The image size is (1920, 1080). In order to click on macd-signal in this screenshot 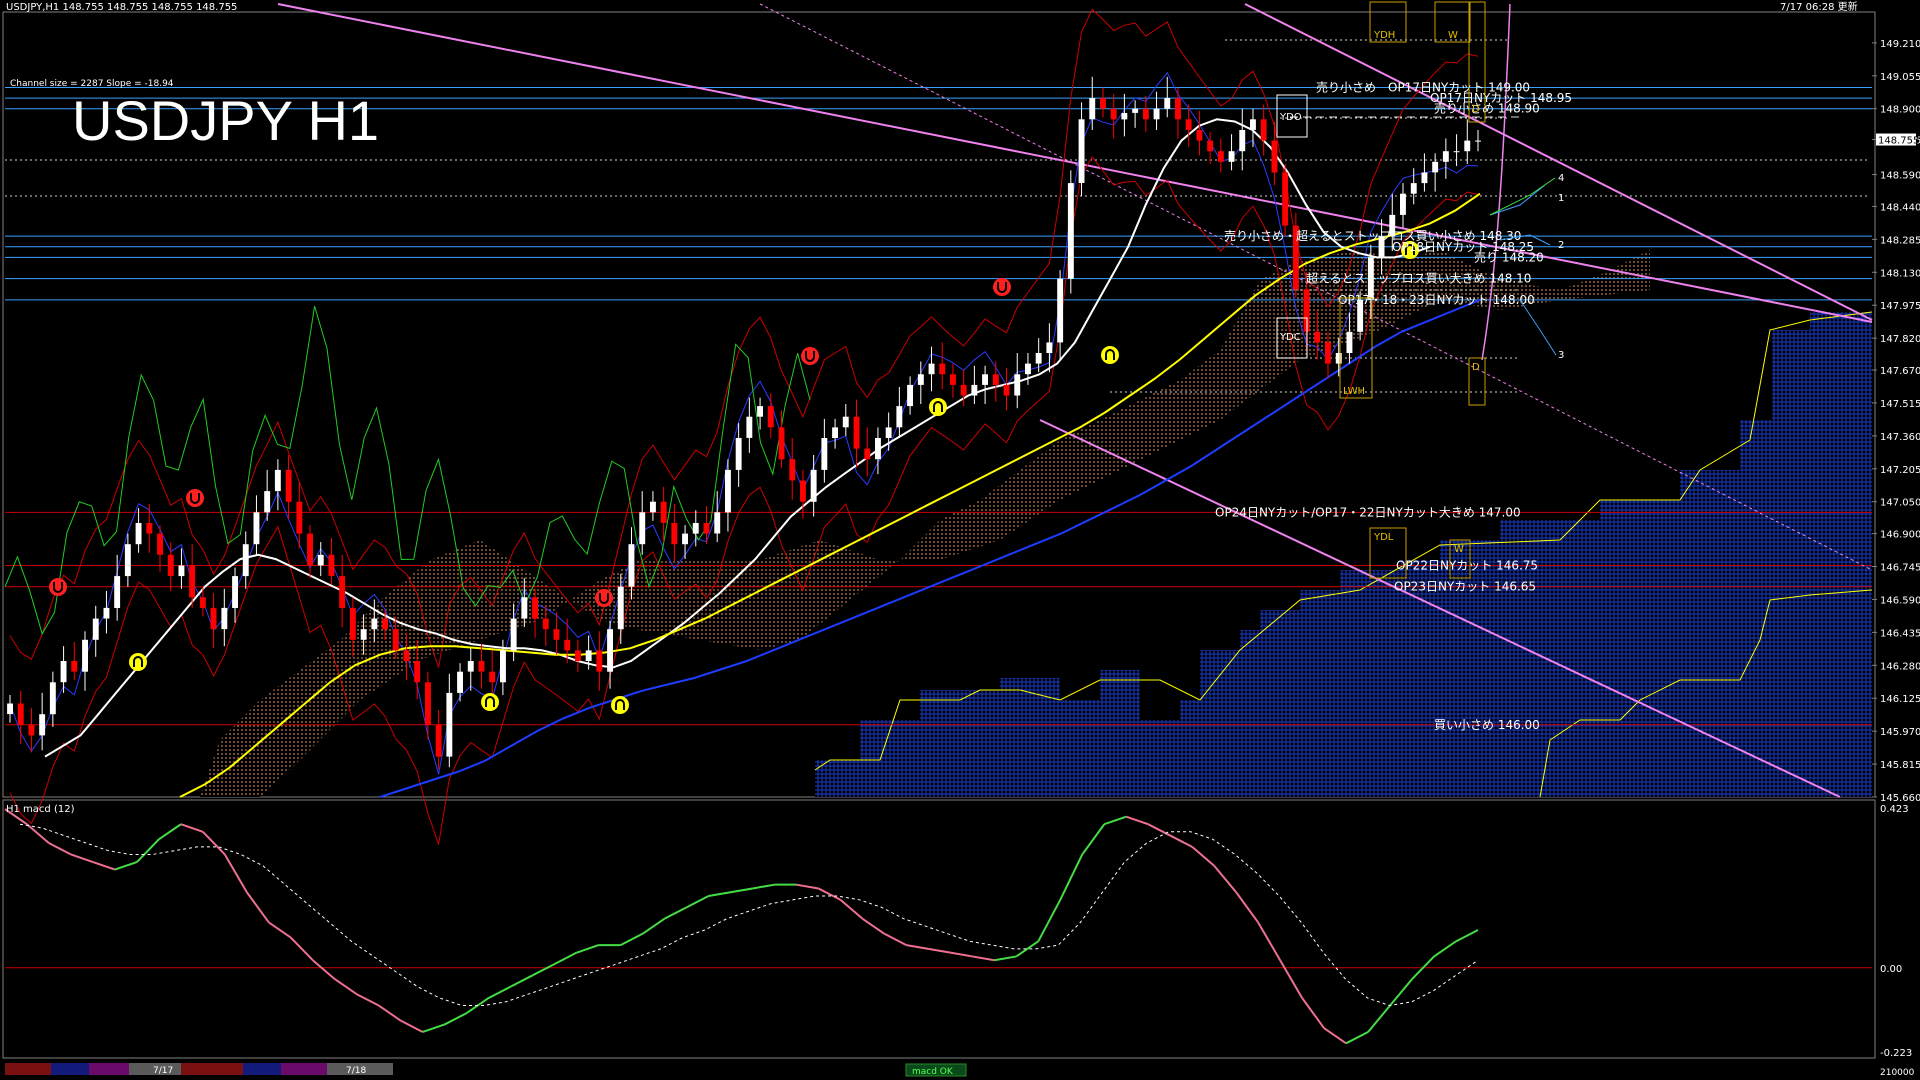, I will do `click(749, 915)`.